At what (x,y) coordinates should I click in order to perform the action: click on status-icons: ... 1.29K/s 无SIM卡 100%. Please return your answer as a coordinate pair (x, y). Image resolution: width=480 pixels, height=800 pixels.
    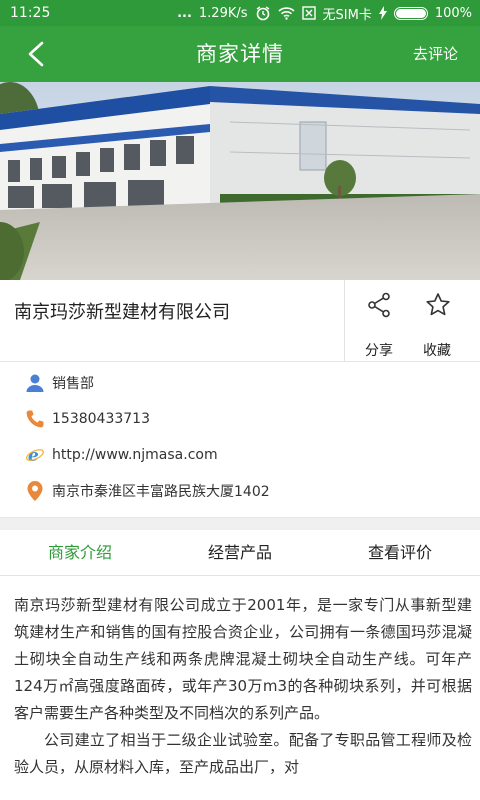
    Looking at the image, I should click on (324, 13).